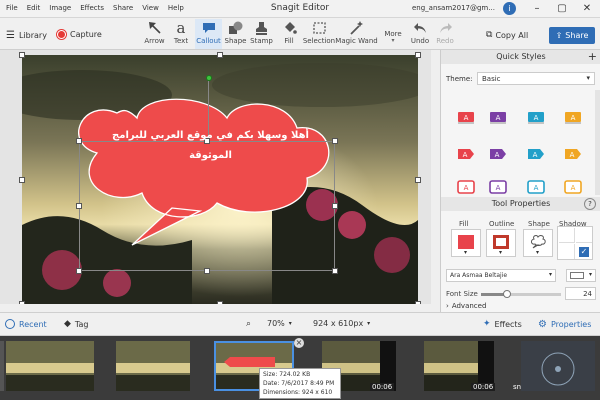 The width and height of the screenshot is (600, 400). What do you see at coordinates (76, 324) in the screenshot?
I see `tag-button: ◆ Tag` at bounding box center [76, 324].